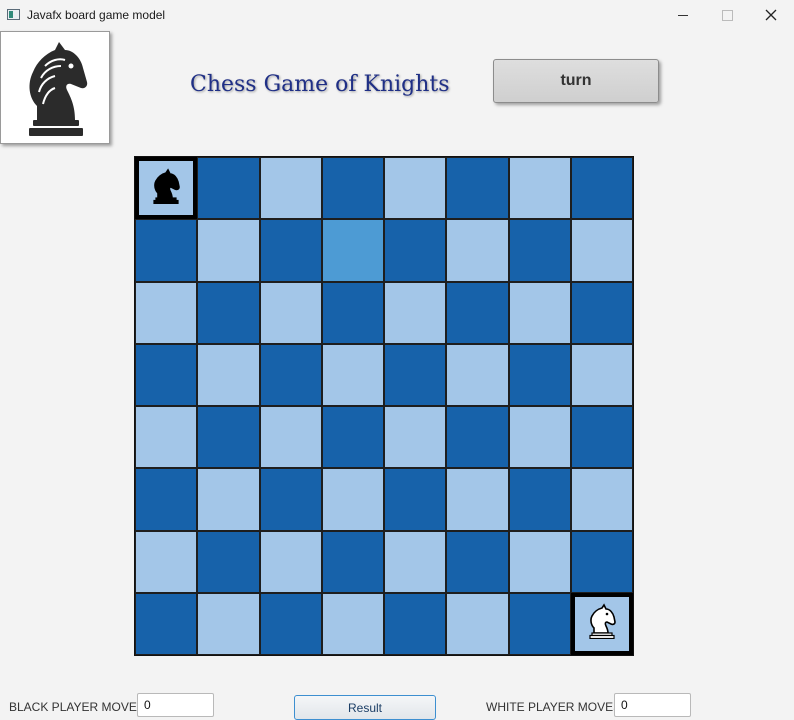 The image size is (794, 720). I want to click on close-icon, so click(771, 15).